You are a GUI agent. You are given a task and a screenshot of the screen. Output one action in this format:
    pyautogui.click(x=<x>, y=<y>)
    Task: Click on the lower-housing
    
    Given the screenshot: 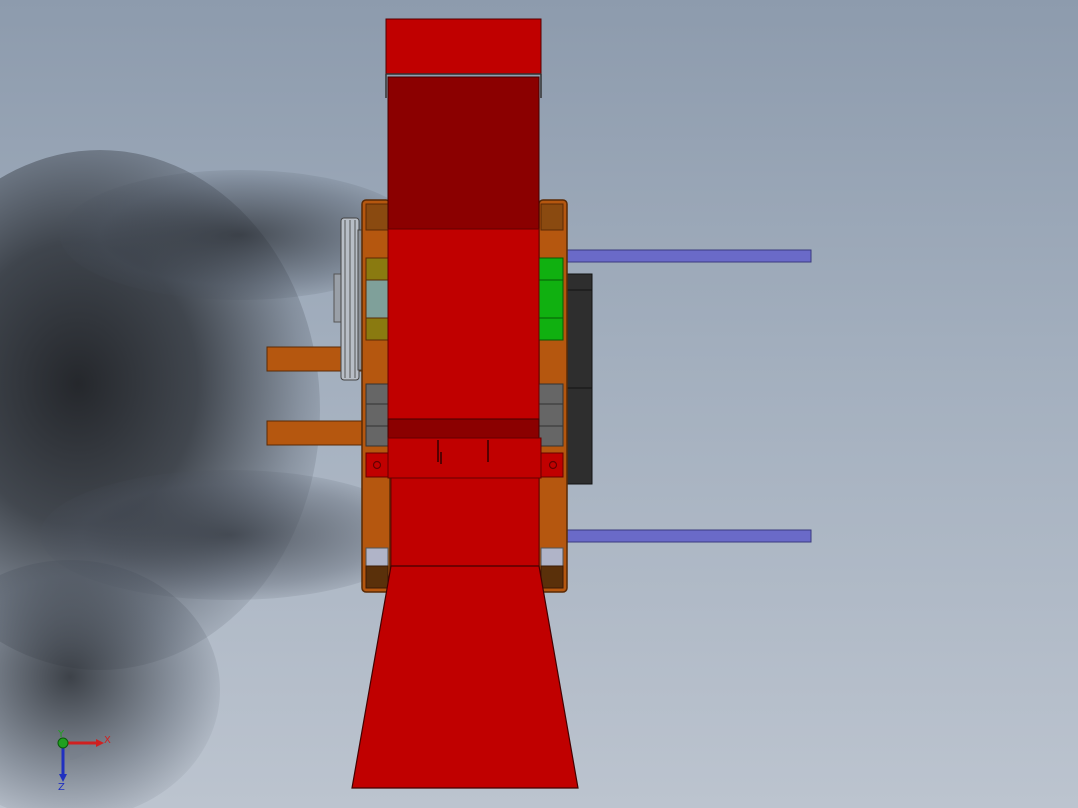 What is the action you would take?
    pyautogui.click(x=464, y=458)
    